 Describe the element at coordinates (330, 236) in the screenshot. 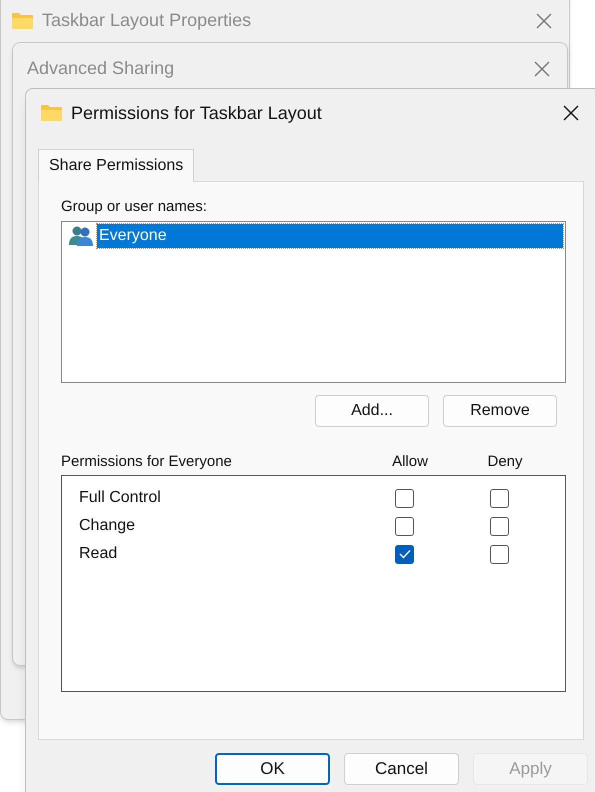

I see `list-item: Everyone` at that location.